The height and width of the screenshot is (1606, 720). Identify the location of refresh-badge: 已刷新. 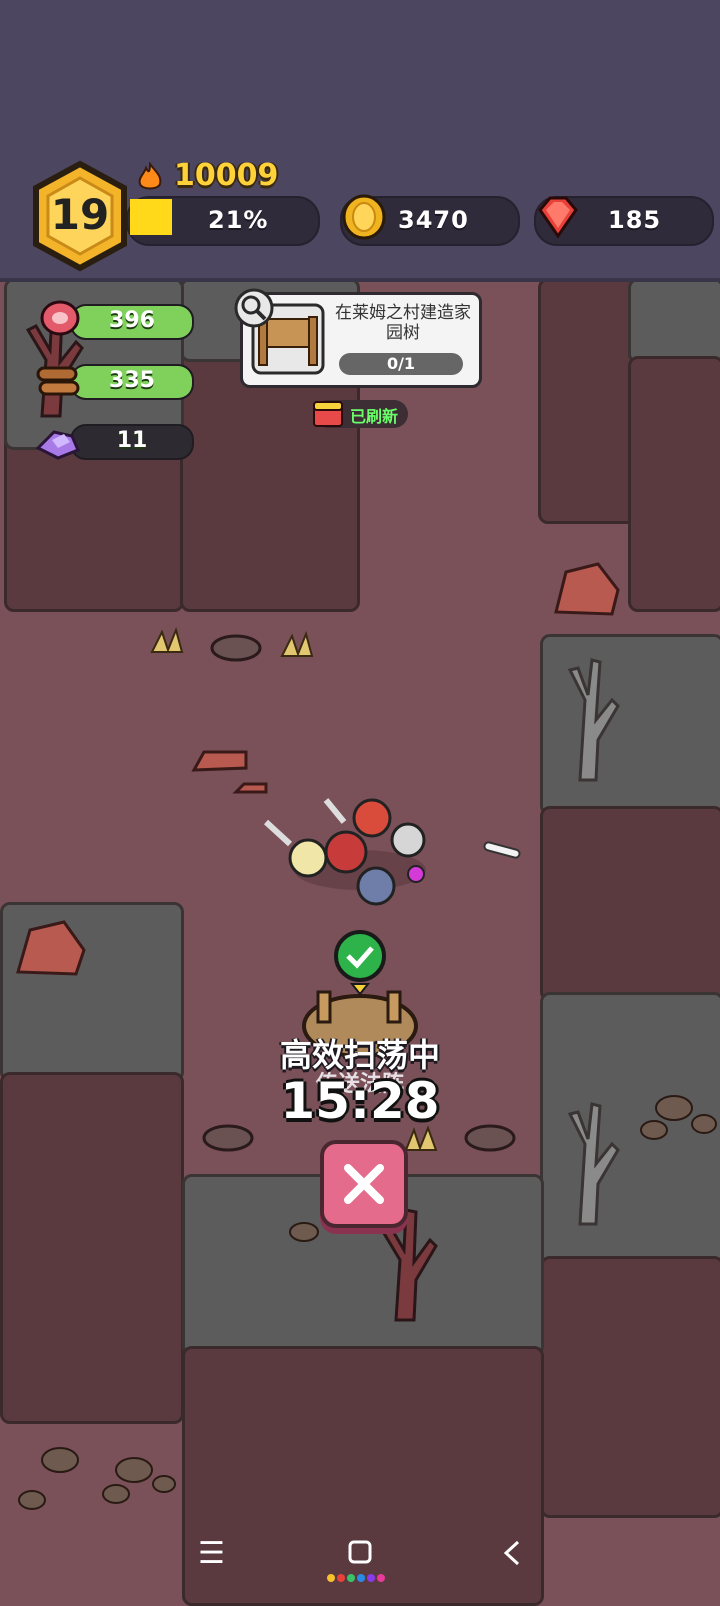
(360, 414).